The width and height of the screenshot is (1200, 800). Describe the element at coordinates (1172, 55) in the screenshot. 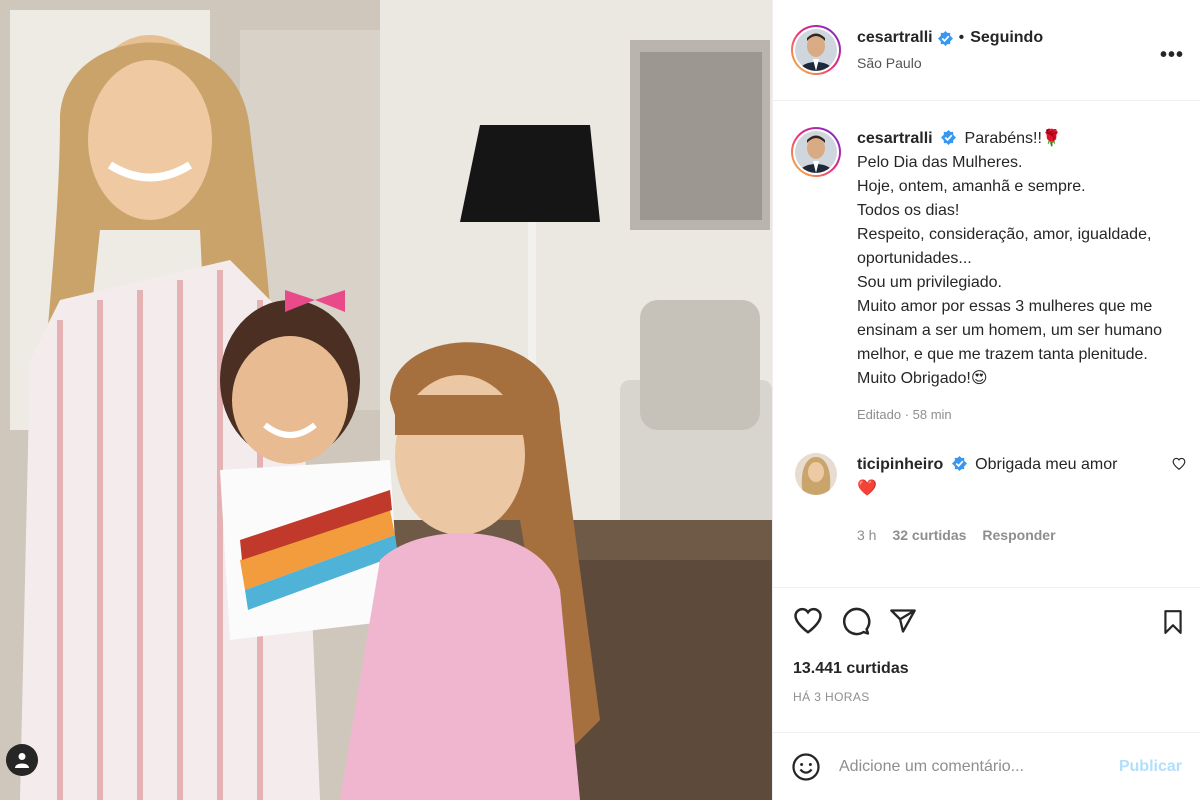

I see `more-options-icon: •••` at that location.